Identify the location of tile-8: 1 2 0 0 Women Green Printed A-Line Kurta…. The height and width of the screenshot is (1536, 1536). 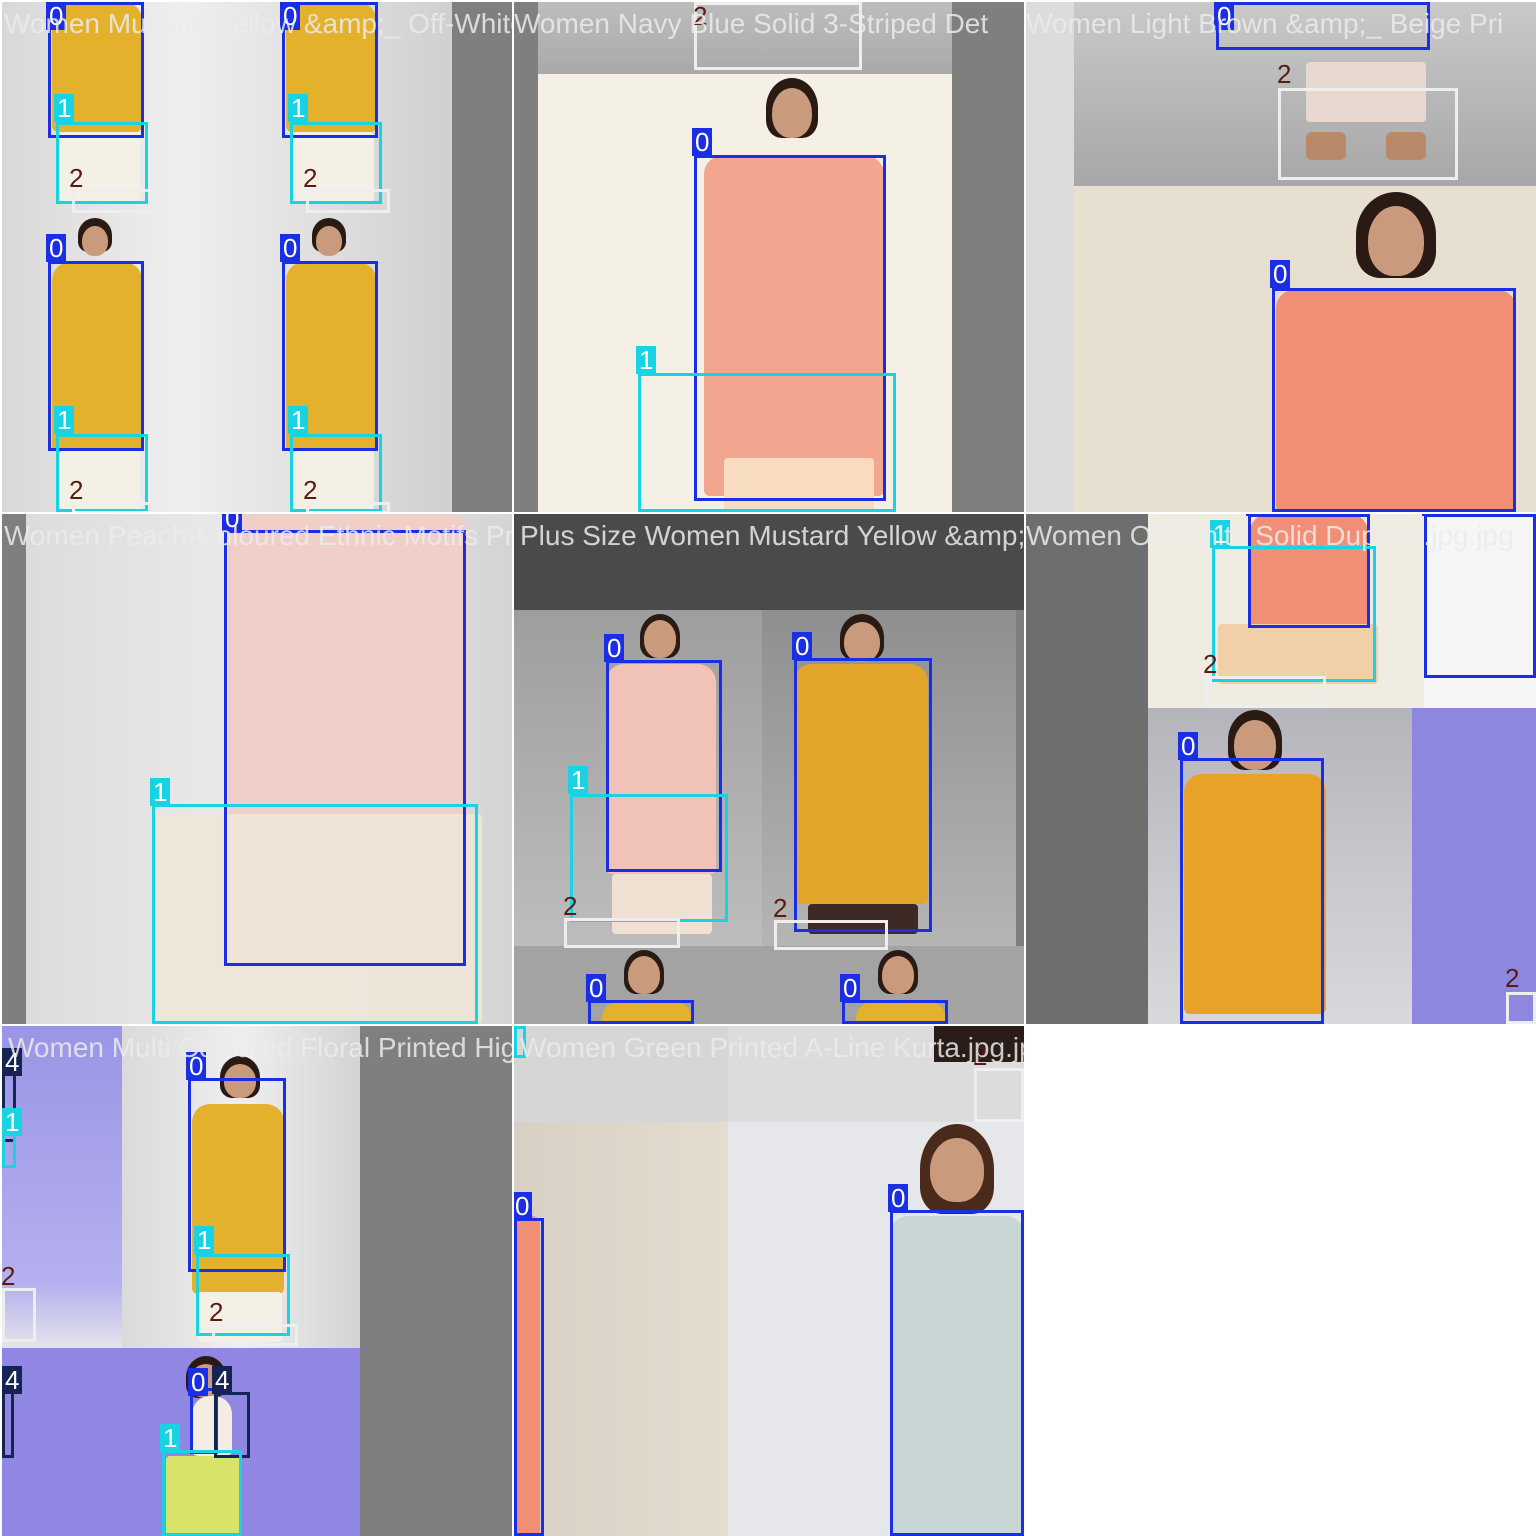
(769, 1281).